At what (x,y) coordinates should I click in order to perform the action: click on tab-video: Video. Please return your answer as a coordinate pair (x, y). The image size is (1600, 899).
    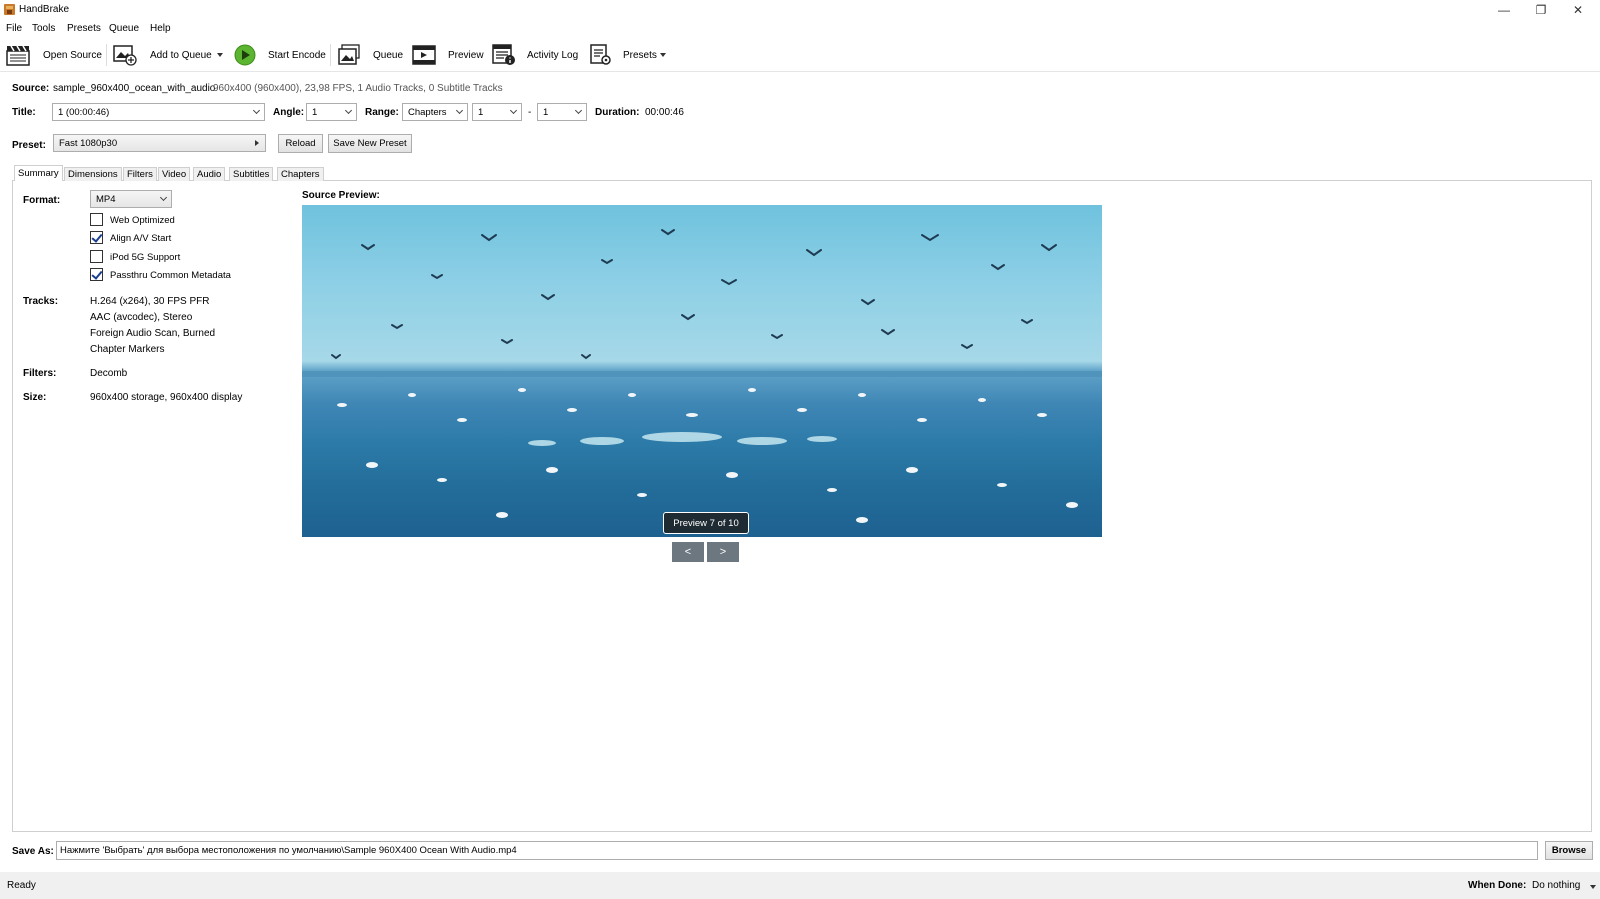
    Looking at the image, I should click on (174, 174).